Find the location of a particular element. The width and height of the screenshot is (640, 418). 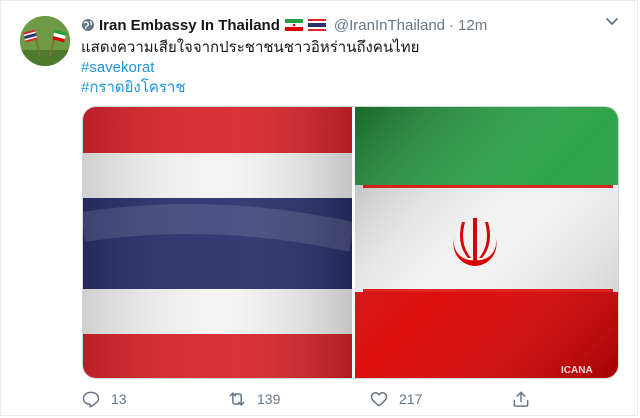

timestamp: 12m is located at coordinates (472, 25).